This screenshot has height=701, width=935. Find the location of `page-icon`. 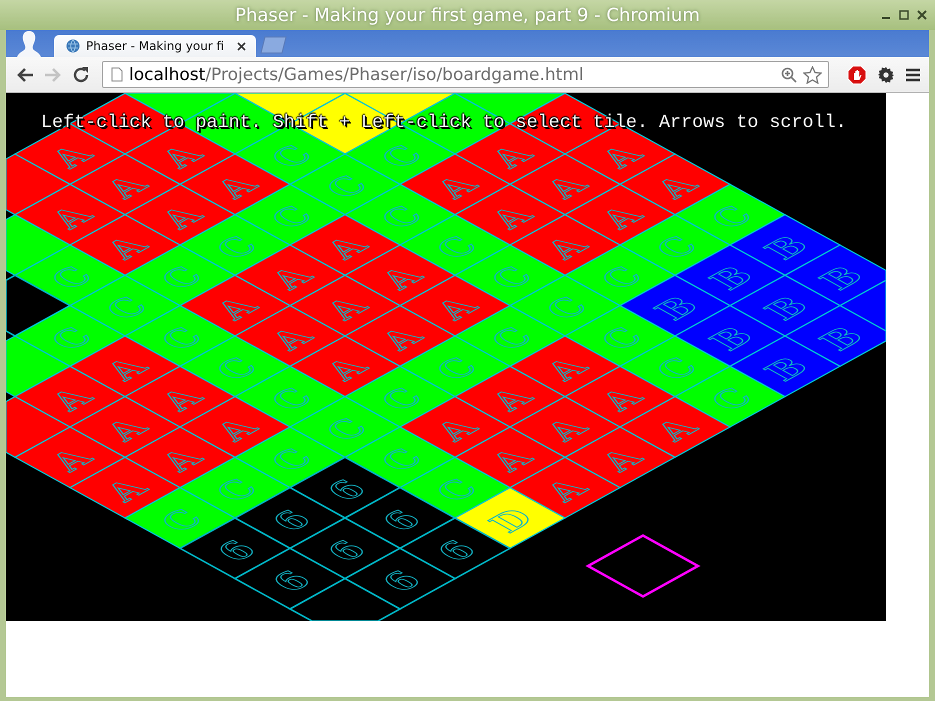

page-icon is located at coordinates (117, 74).